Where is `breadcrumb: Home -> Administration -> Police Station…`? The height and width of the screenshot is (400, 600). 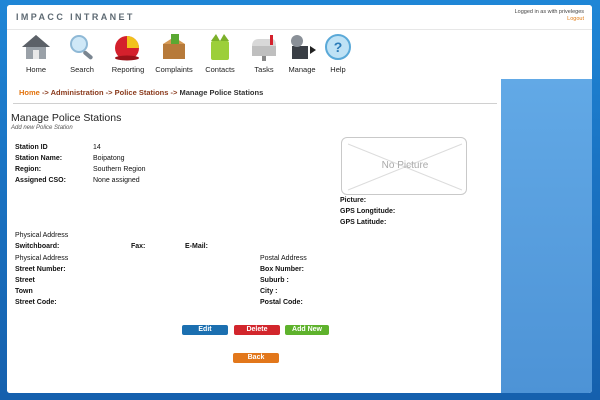
breadcrumb: Home -> Administration -> Police Station… is located at coordinates (141, 92).